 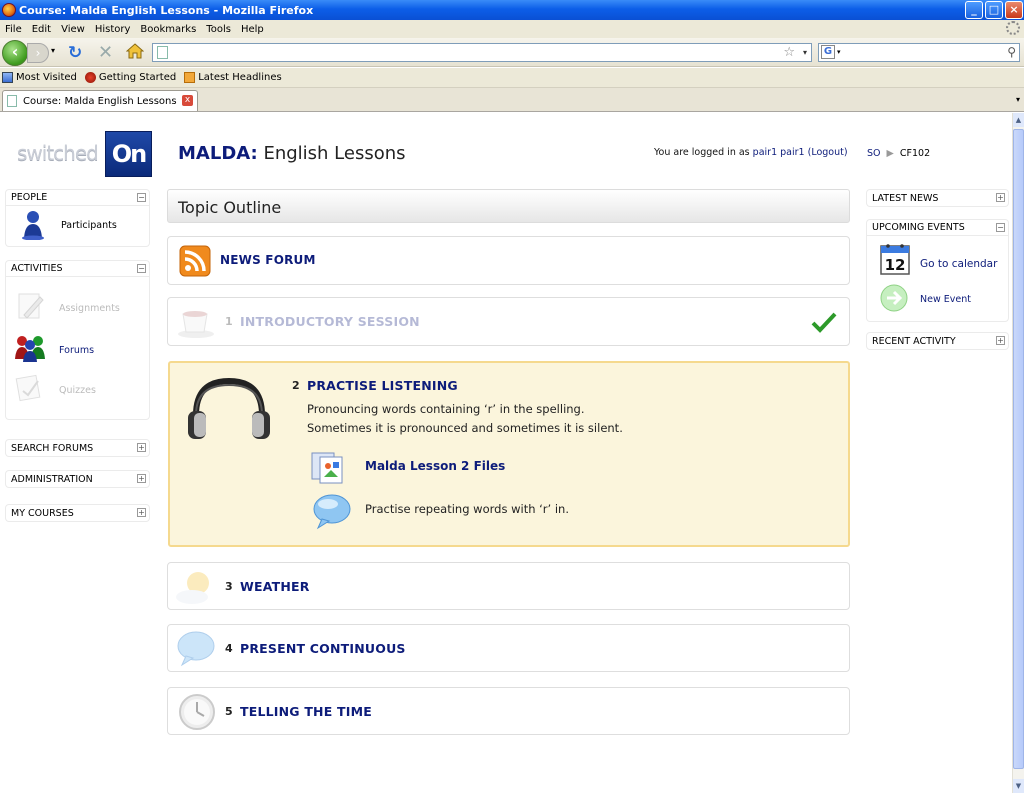 What do you see at coordinates (268, 260) in the screenshot?
I see `news-forum-link: NEWS FORUM` at bounding box center [268, 260].